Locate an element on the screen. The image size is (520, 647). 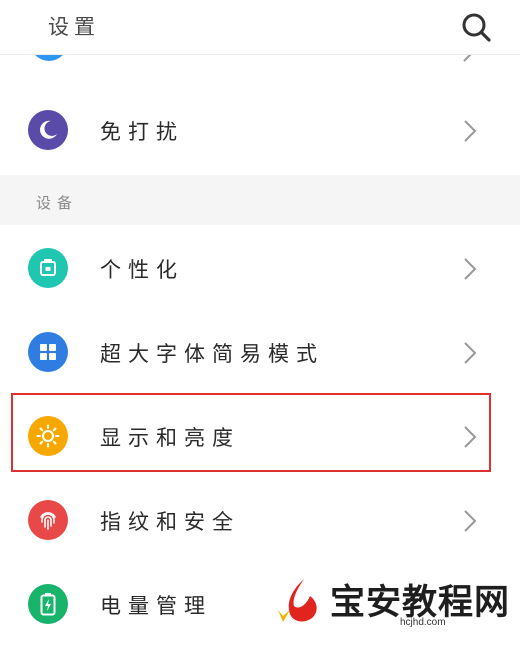
moon-icon is located at coordinates (48, 130).